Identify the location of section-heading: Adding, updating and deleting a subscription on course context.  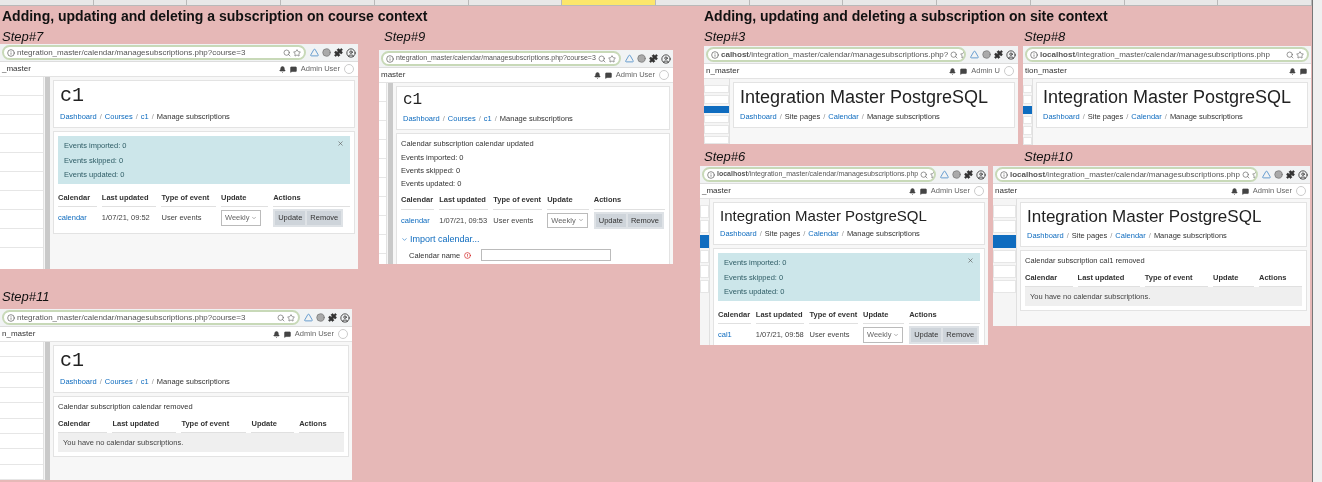
(215, 16).